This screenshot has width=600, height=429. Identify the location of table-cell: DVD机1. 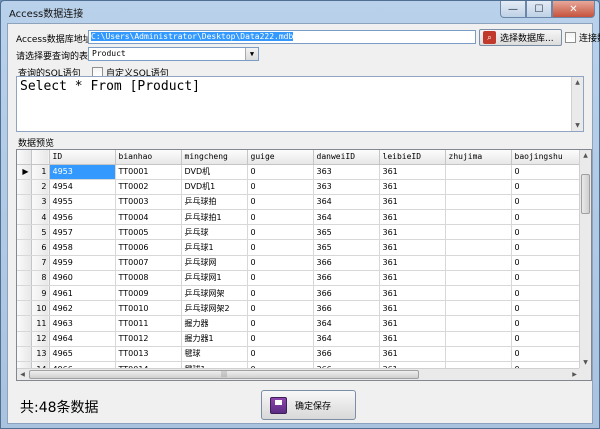
(214, 187).